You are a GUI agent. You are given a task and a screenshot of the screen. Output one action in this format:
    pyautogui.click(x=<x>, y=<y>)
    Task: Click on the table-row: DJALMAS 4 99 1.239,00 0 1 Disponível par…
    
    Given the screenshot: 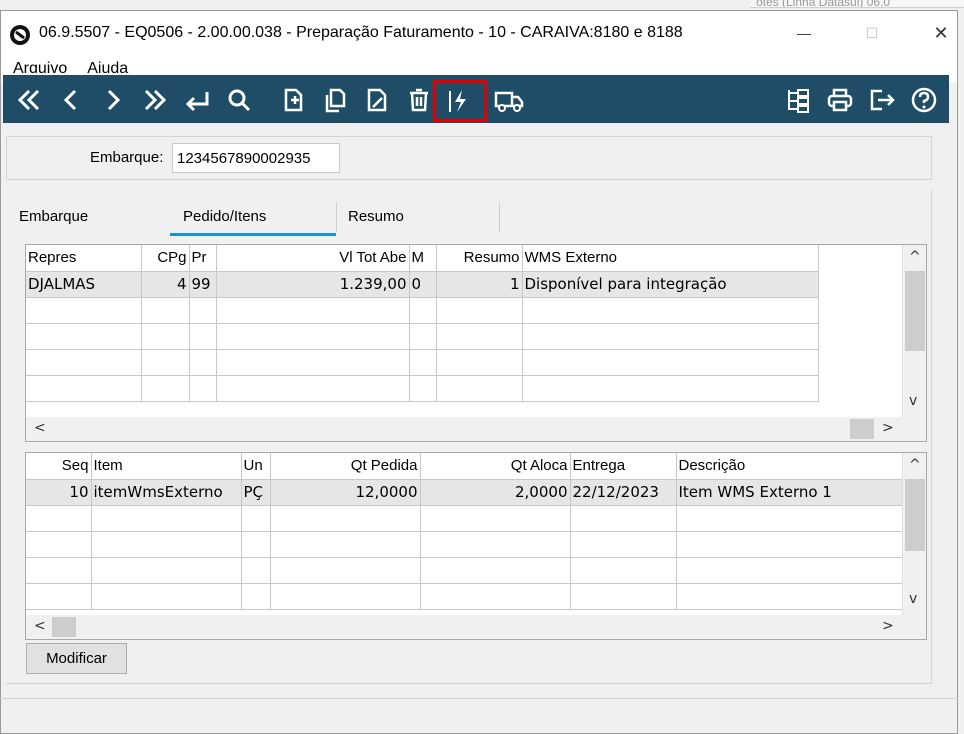 What is the action you would take?
    pyautogui.click(x=422, y=284)
    